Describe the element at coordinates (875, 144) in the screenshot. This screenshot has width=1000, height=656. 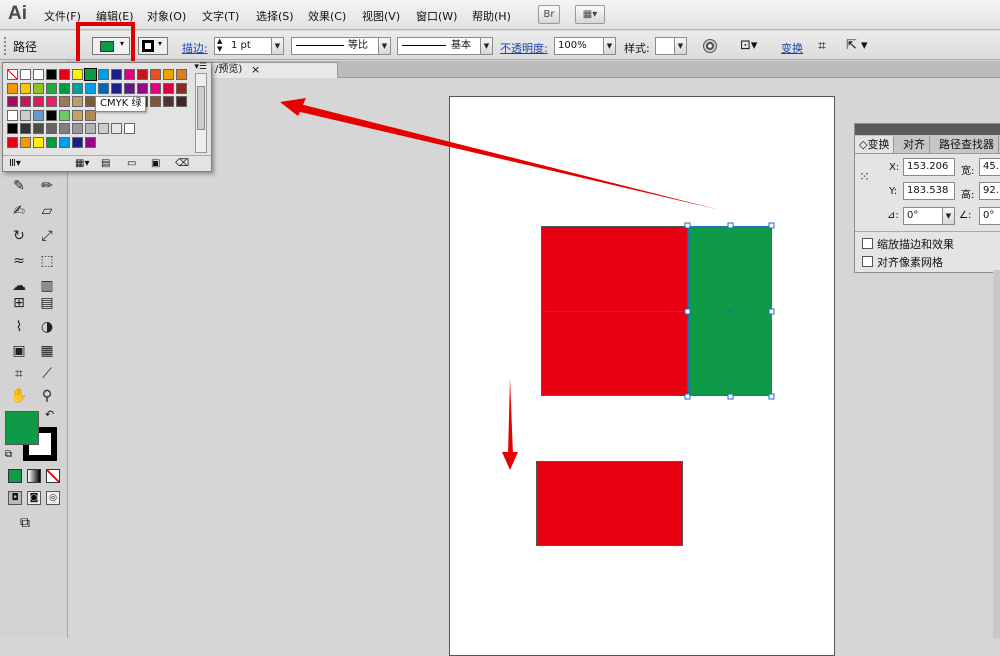
I see `tab-transform: ◇变换` at that location.